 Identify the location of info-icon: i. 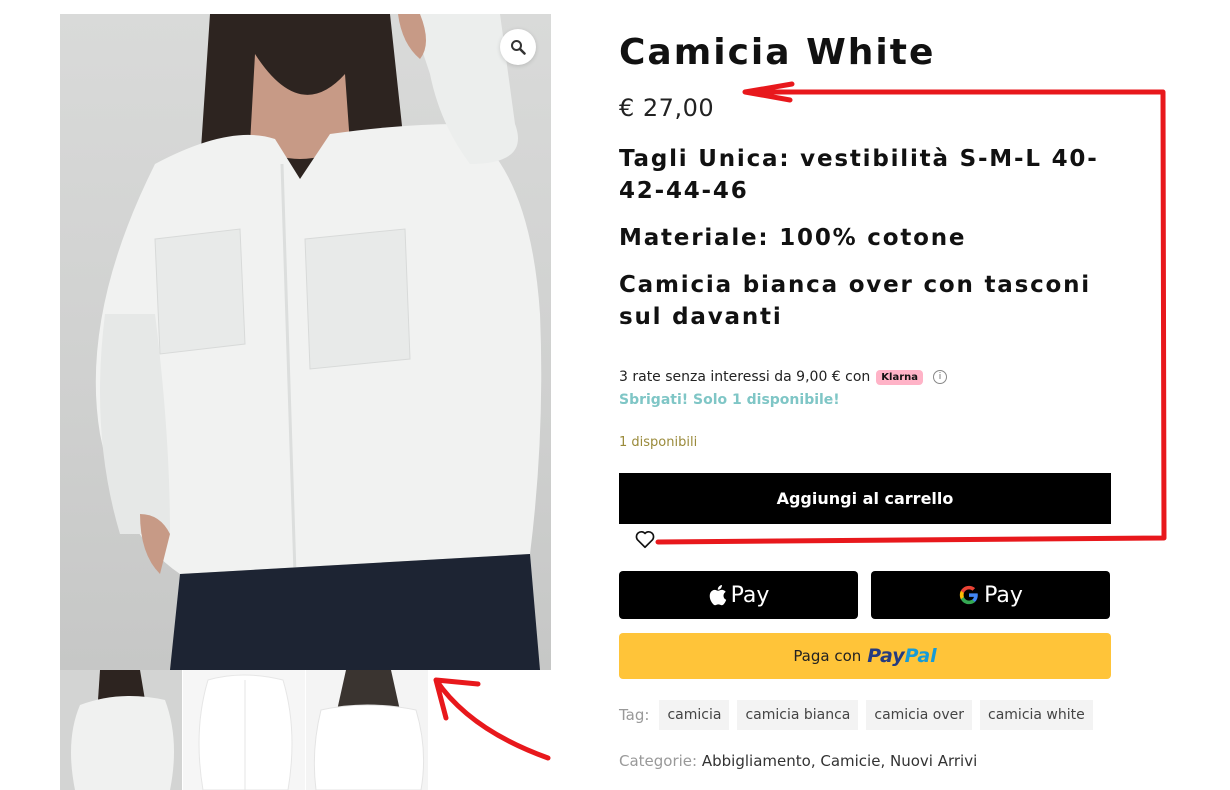
(940, 377).